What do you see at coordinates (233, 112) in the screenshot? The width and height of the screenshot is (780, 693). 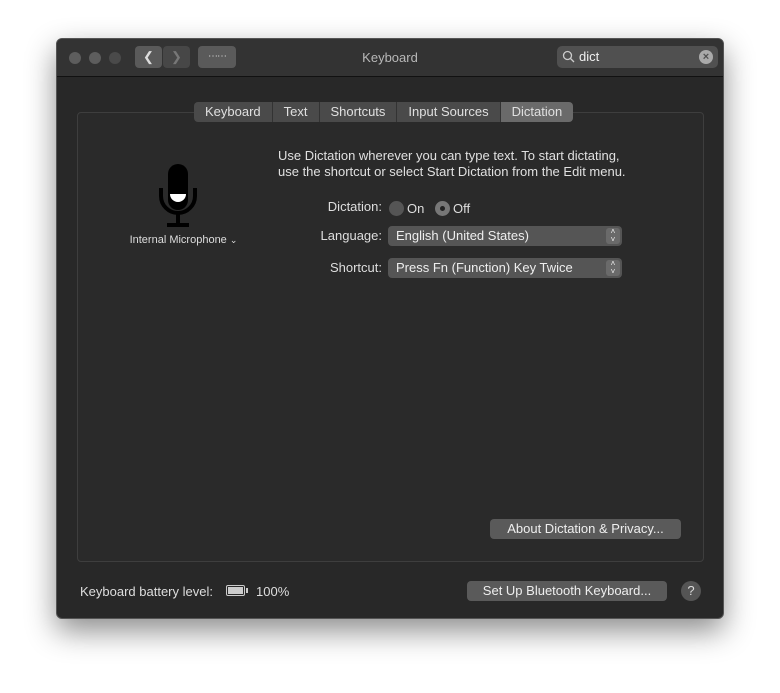 I see `tab-keyboard: Keyboard` at bounding box center [233, 112].